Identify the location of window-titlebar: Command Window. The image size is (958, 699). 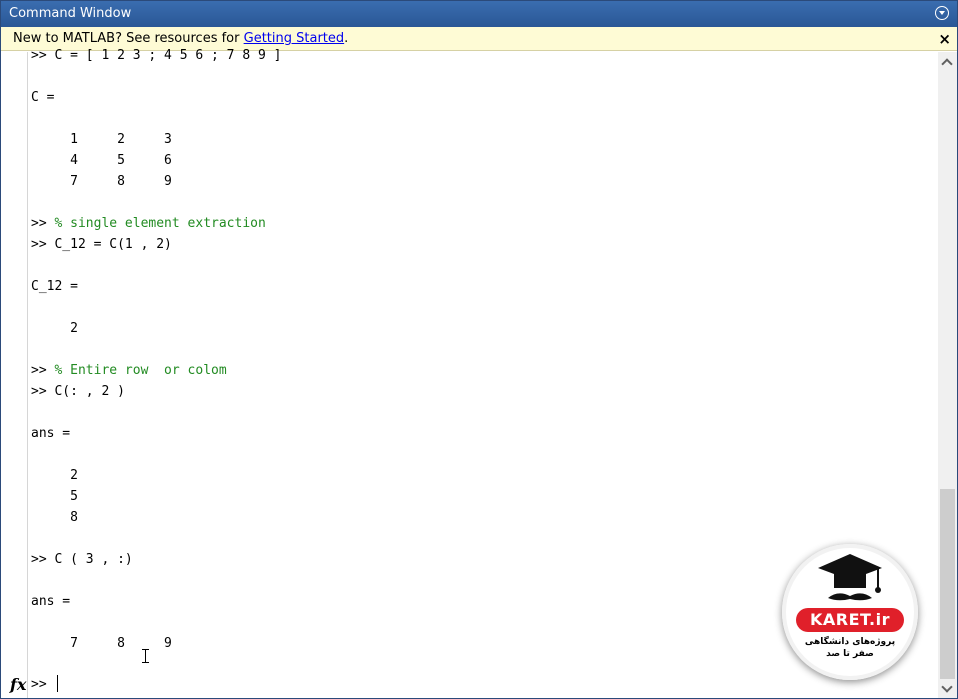
(479, 14).